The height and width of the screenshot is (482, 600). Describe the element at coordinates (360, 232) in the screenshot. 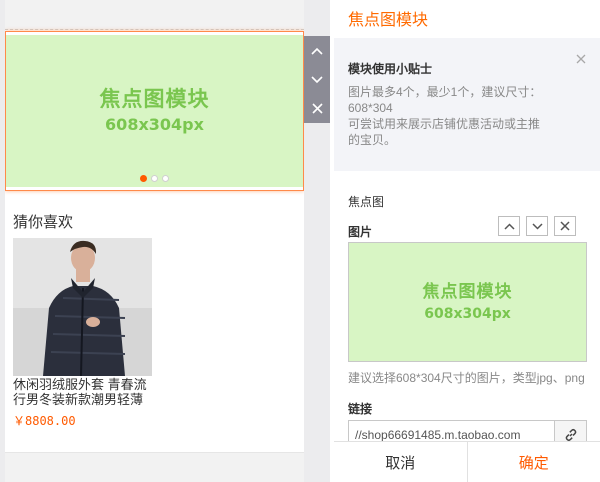

I see `image-field-label: 图片` at that location.